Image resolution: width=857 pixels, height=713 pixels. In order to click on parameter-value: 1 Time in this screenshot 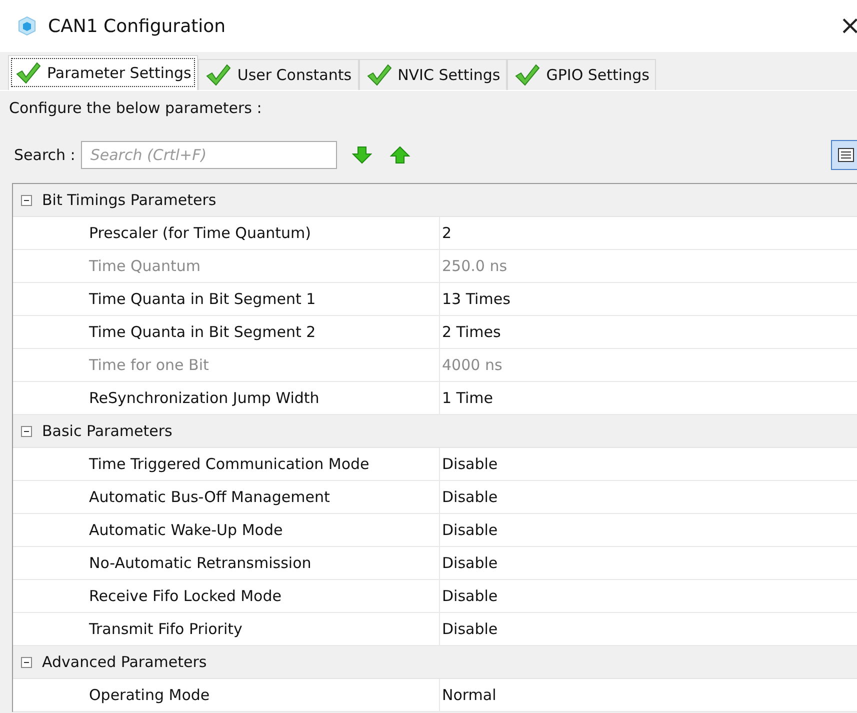, I will do `click(467, 398)`.